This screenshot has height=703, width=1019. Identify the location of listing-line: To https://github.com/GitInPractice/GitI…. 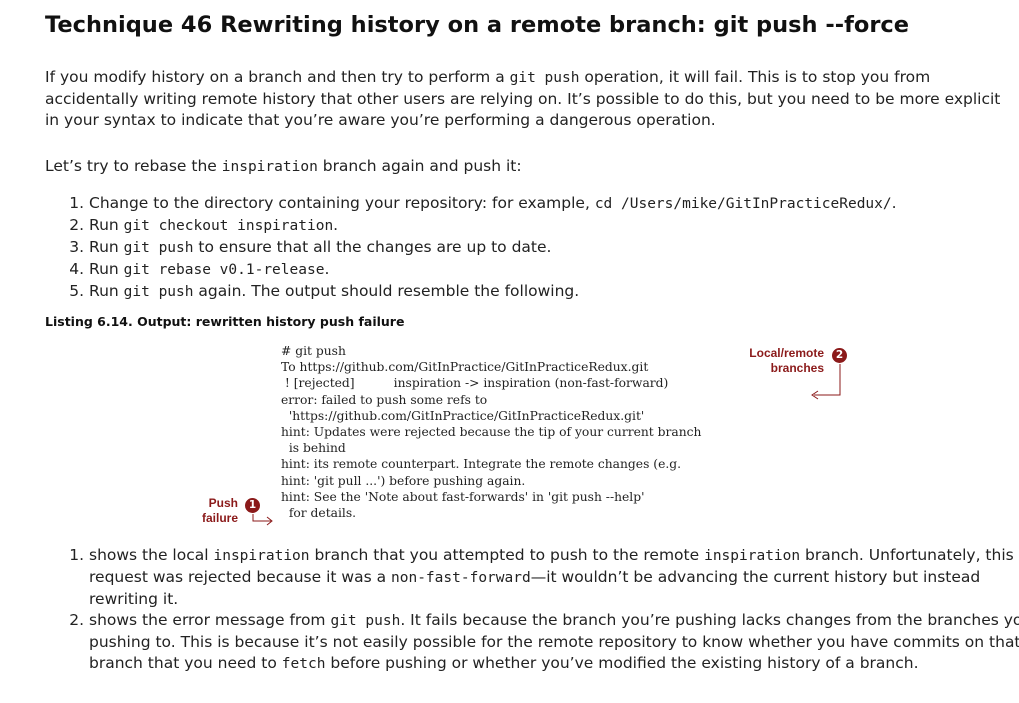
(465, 367).